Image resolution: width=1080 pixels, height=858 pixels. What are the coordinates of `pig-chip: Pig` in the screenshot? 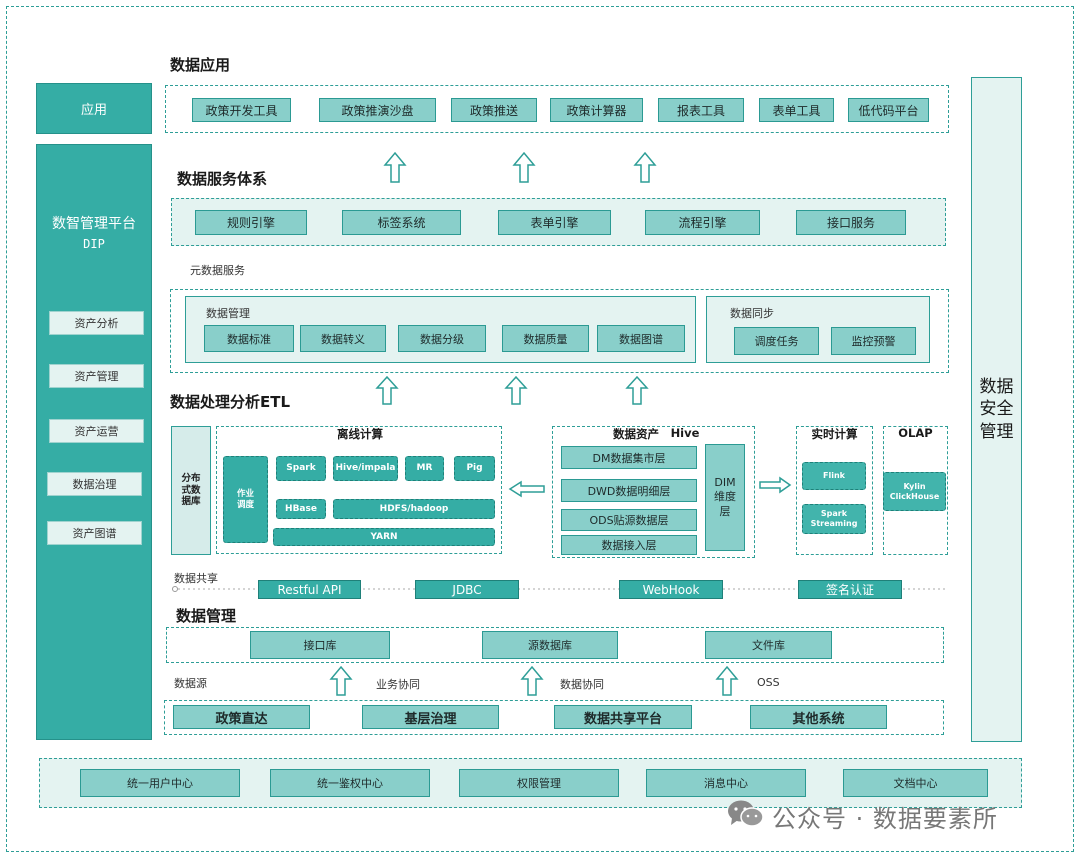 It's located at (474, 468).